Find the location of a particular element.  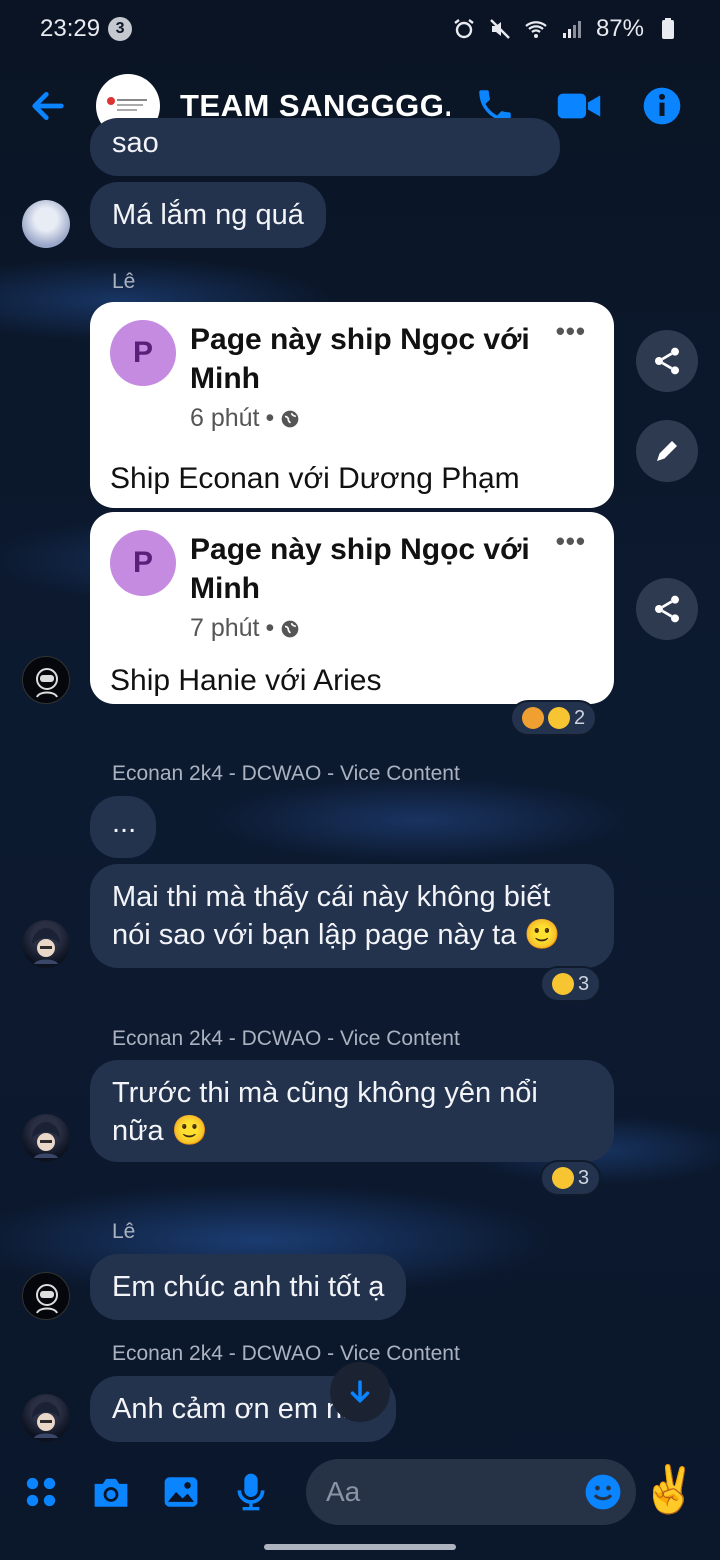

wifi-icon is located at coordinates (536, 29).